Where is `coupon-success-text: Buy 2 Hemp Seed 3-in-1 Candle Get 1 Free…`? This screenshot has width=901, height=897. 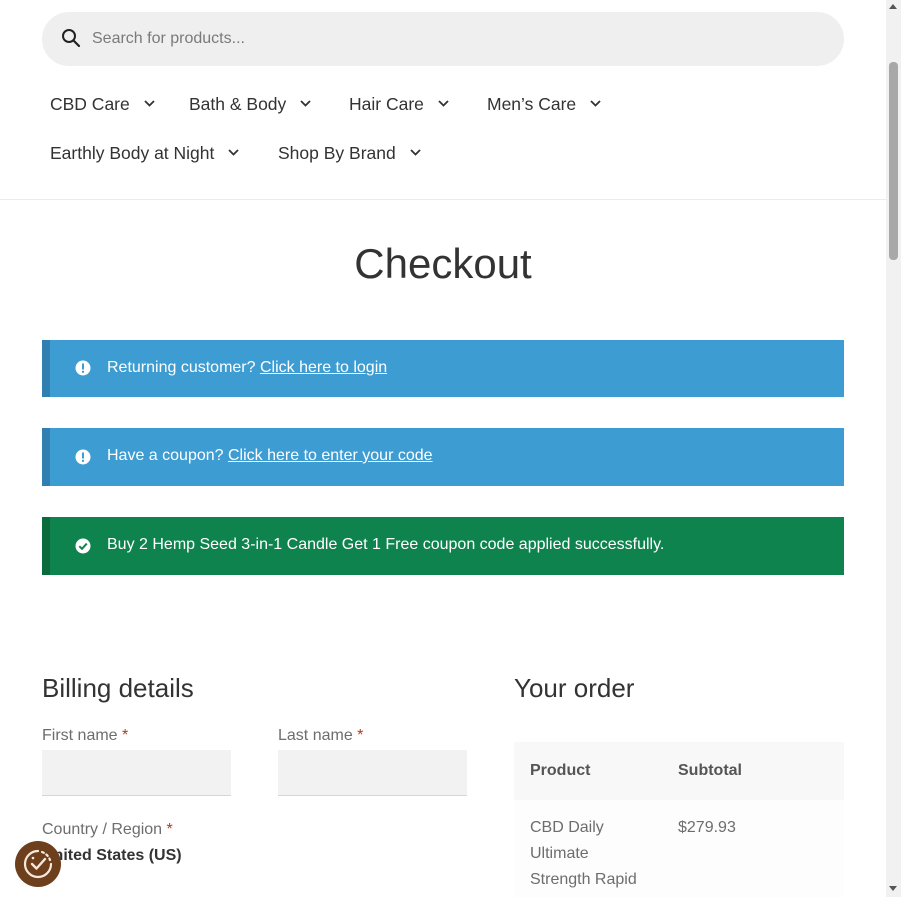
coupon-success-text: Buy 2 Hemp Seed 3-in-1 Candle Get 1 Free… is located at coordinates (386, 544).